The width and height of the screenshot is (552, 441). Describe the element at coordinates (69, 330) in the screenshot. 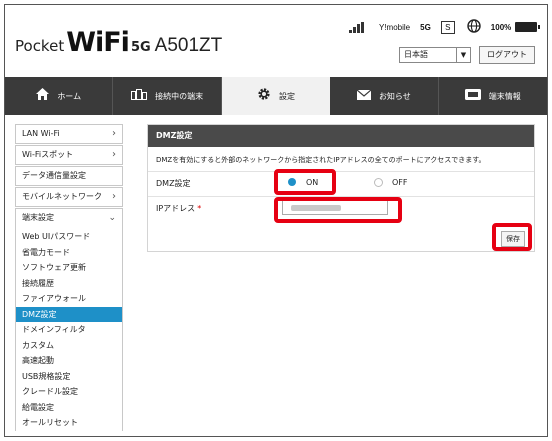

I see `sidebar-subitem-domain-filter: ドメインフィルタ` at that location.